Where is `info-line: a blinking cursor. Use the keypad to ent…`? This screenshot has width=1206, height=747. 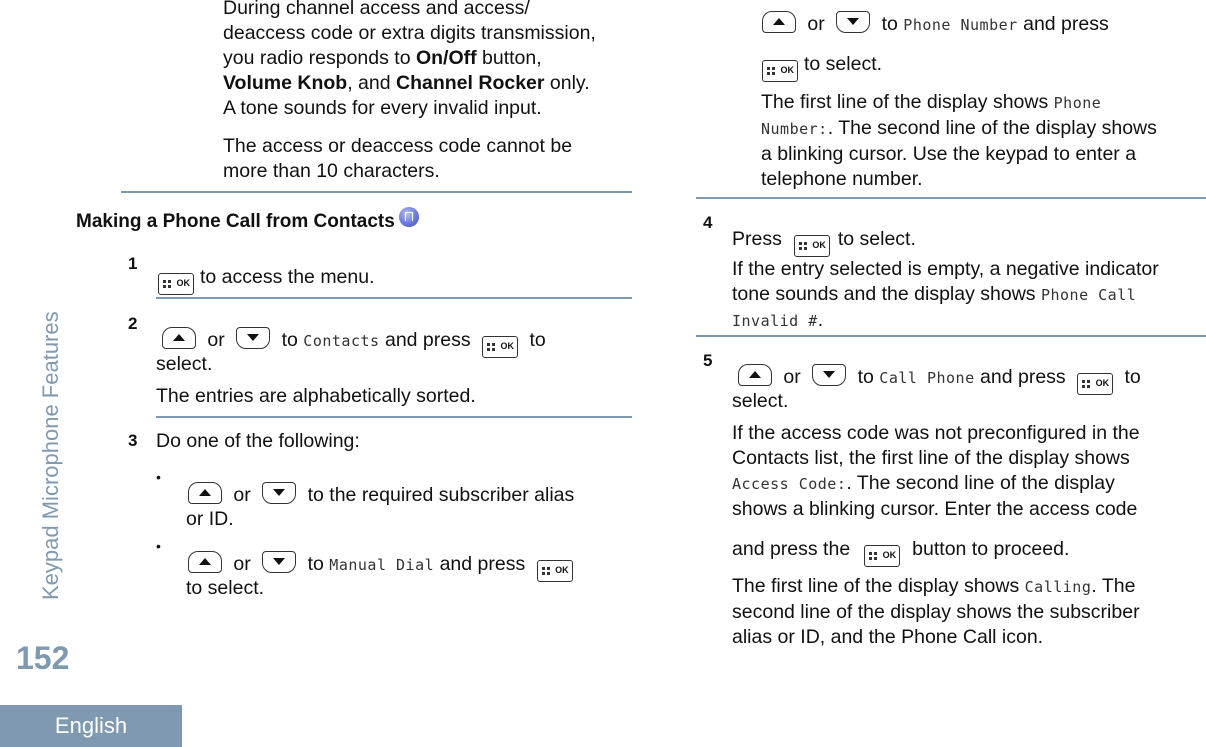 info-line: a blinking cursor. Use the keypad to ent… is located at coordinates (949, 154).